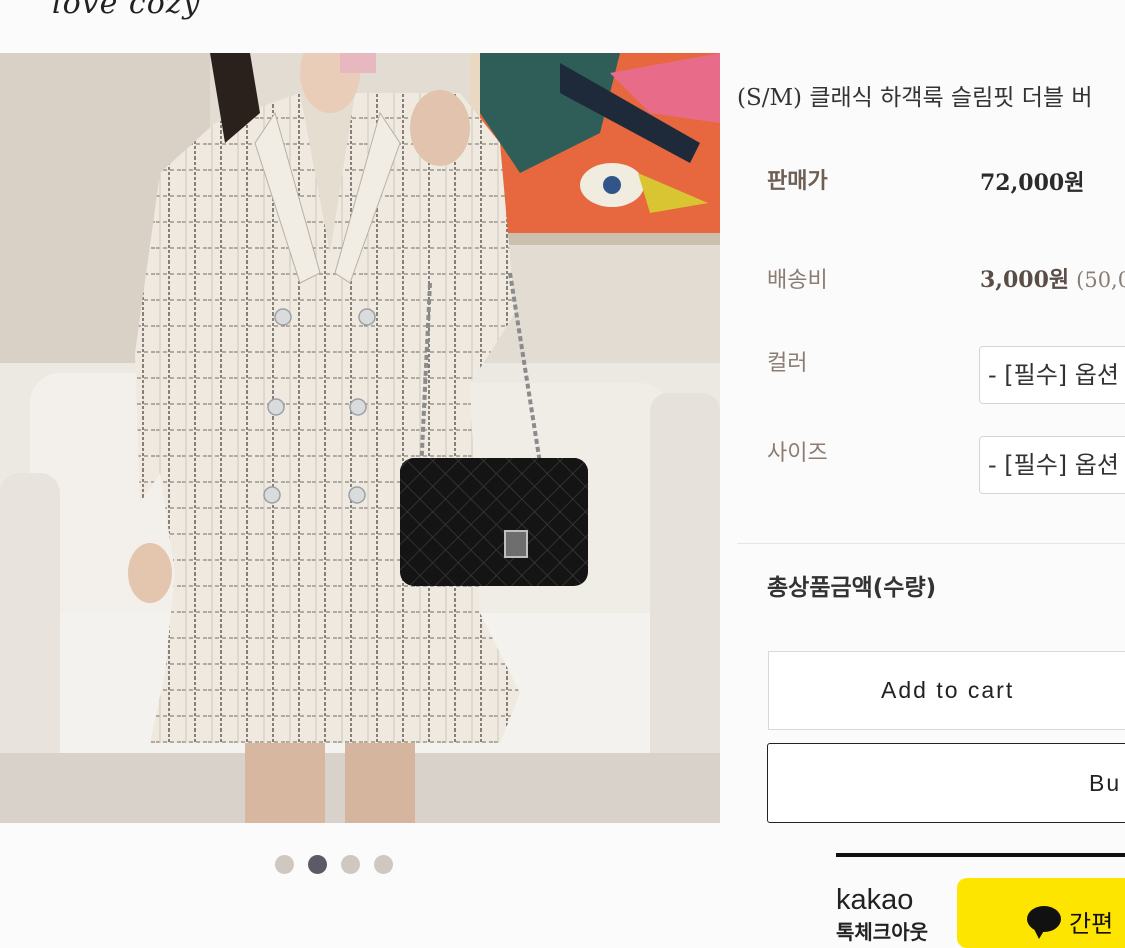  I want to click on kakao-pay-button: 간편, so click(1041, 913).